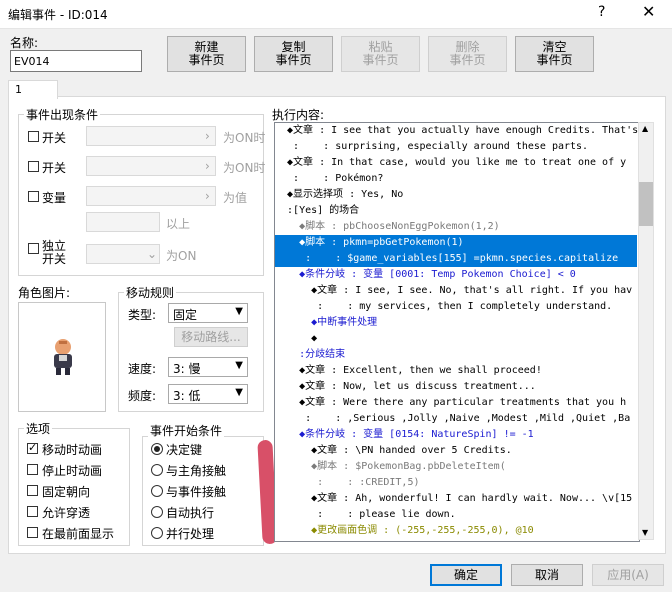 This screenshot has height=592, width=672. I want to click on command-line: :分歧结束, so click(310, 355).